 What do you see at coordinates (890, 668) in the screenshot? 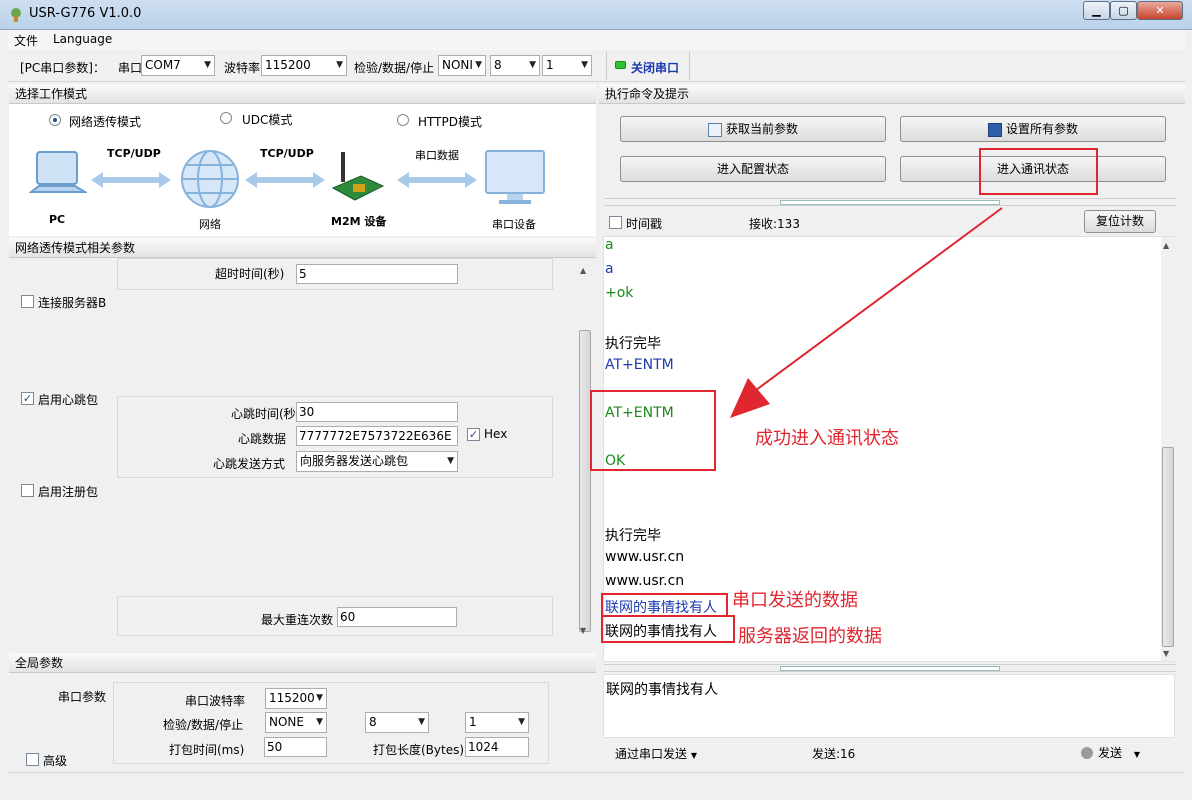
I see `splitter-bottom` at bounding box center [890, 668].